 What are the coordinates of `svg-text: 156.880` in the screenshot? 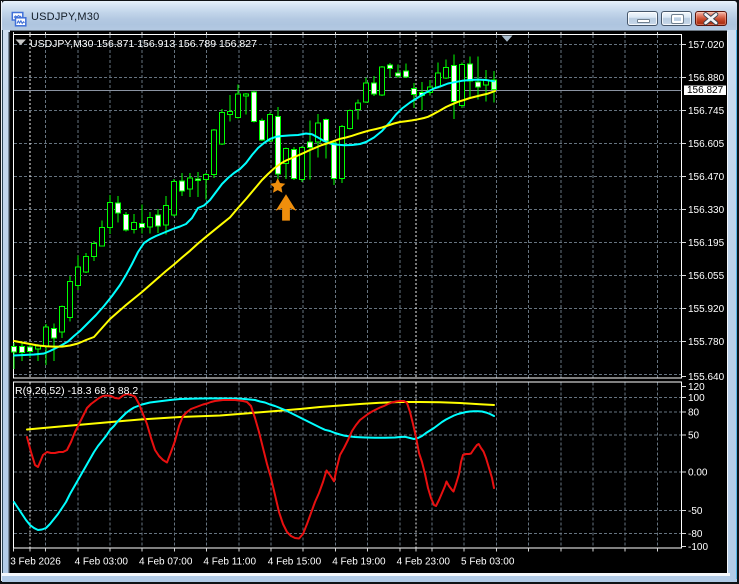 It's located at (706, 78).